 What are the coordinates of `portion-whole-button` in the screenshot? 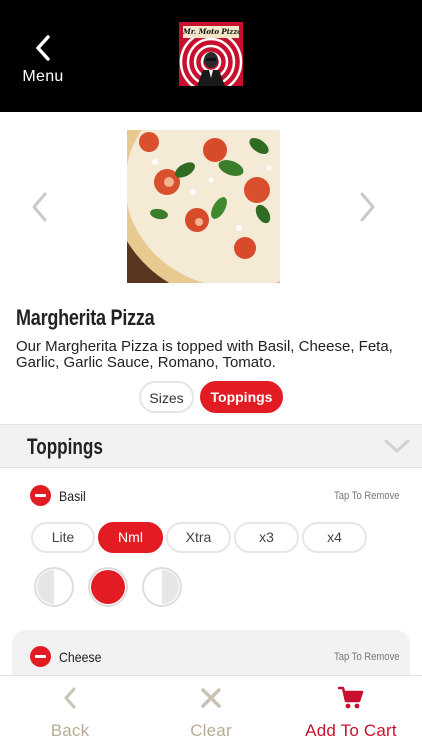 It's located at (108, 587).